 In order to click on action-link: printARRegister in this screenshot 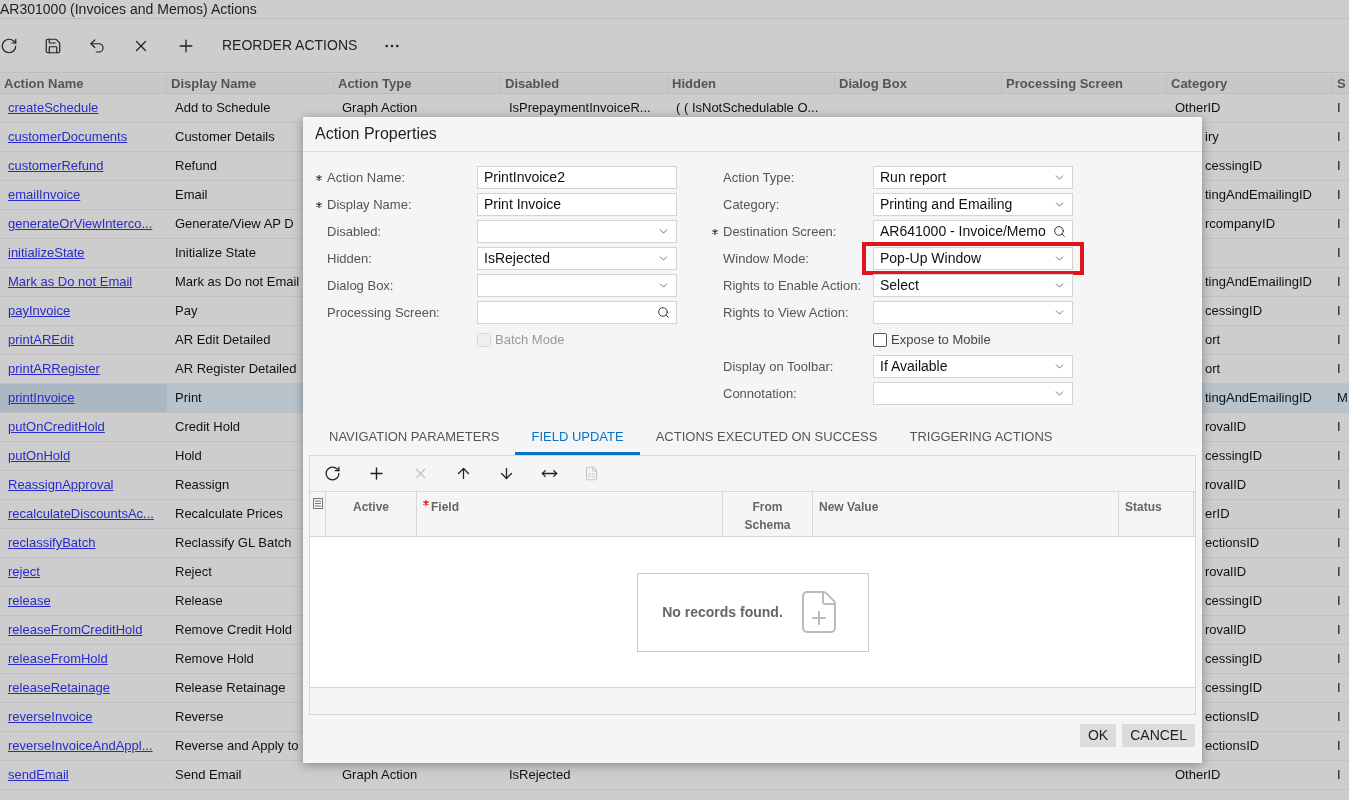, I will do `click(54, 369)`.